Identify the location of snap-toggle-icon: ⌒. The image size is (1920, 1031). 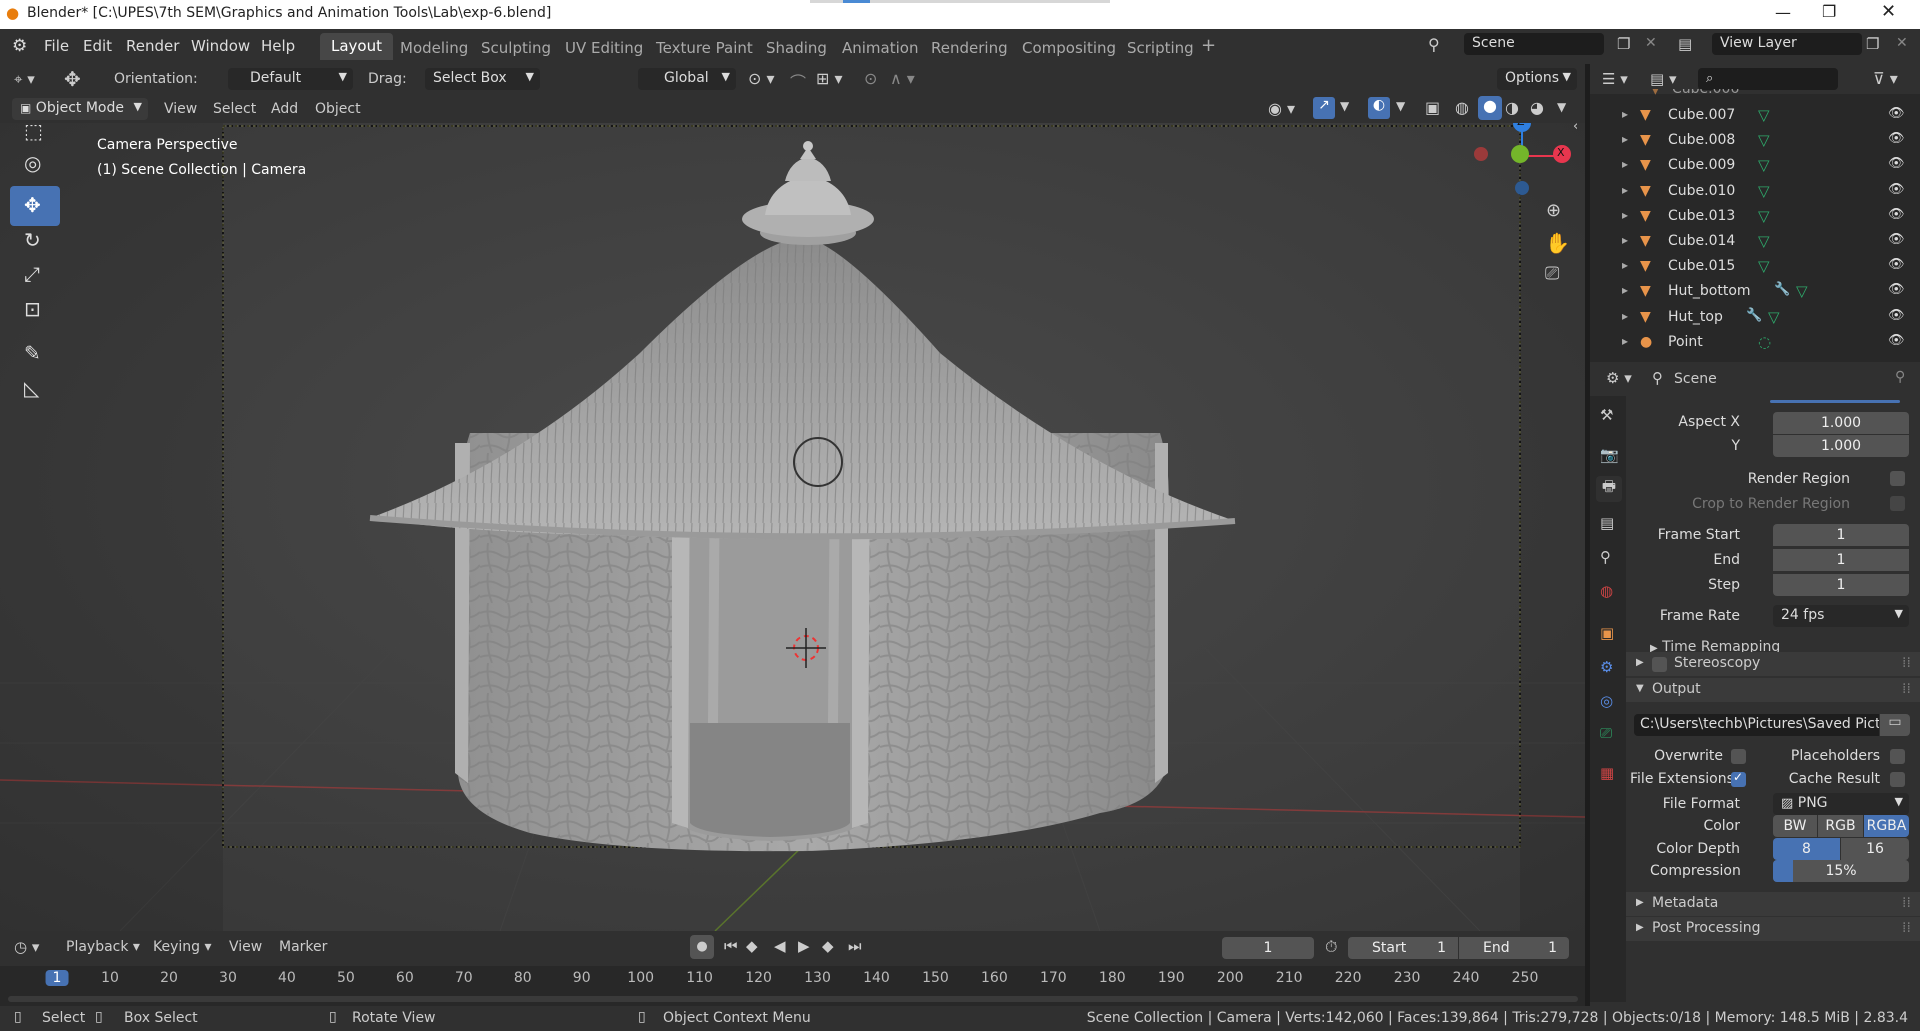
(798, 81).